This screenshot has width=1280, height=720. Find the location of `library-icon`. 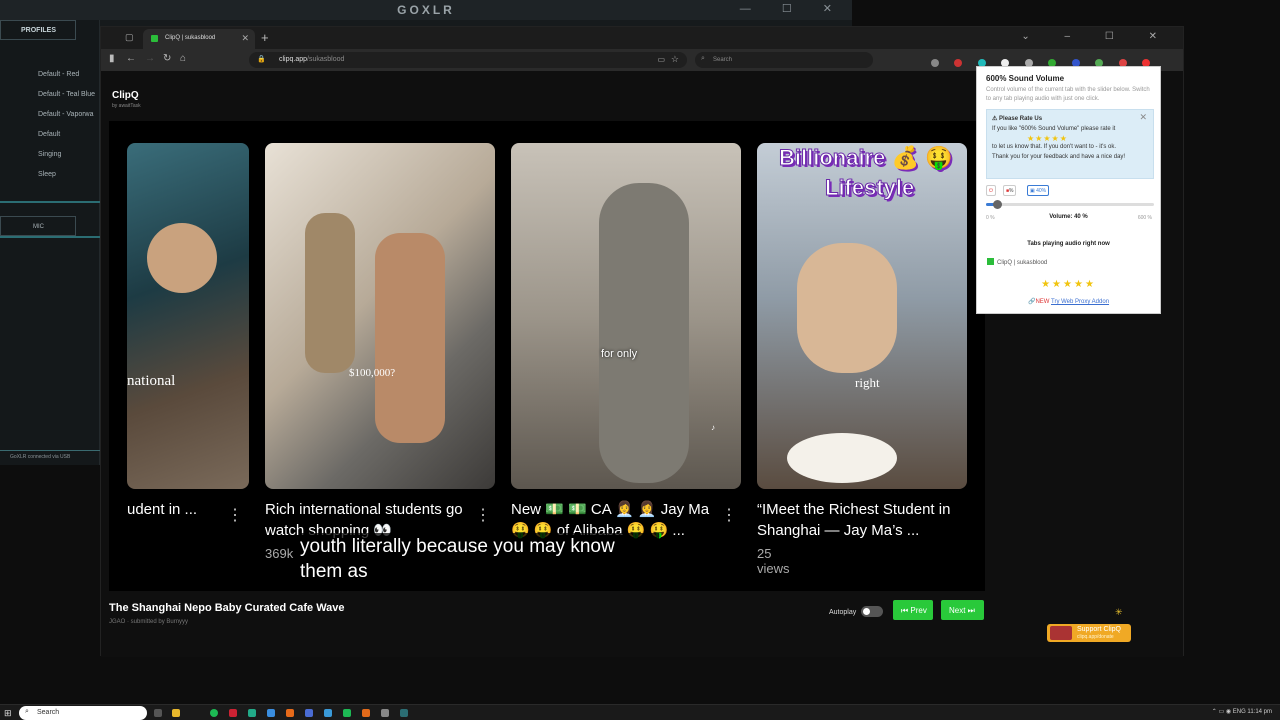

library-icon is located at coordinates (935, 63).